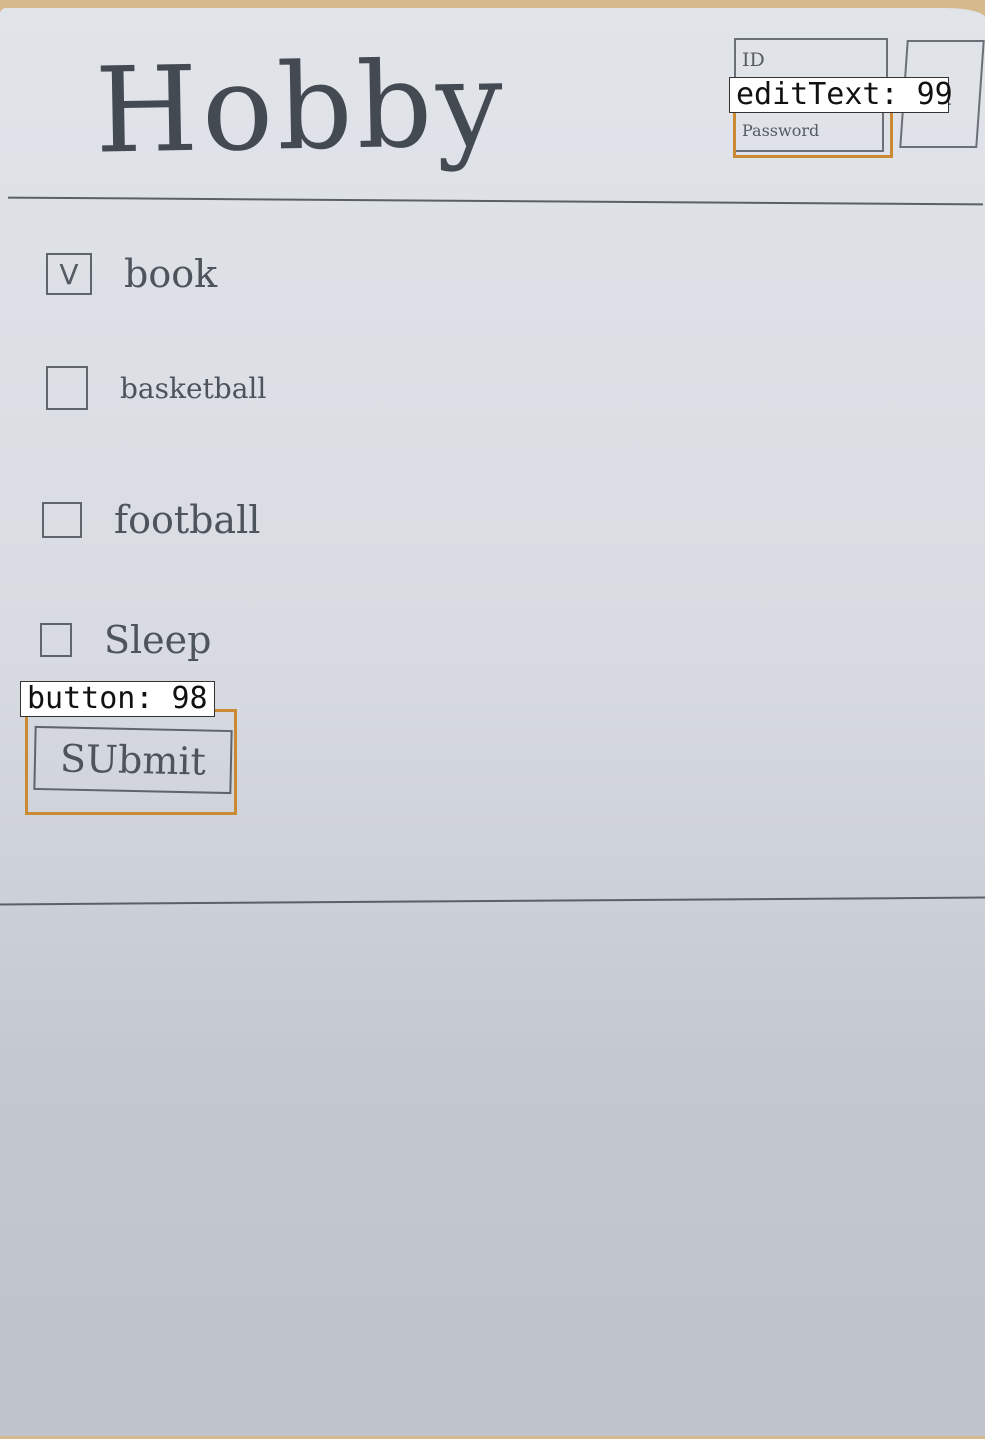 The height and width of the screenshot is (1439, 985). I want to click on hobby-row-basketball: basketball, so click(156, 388).